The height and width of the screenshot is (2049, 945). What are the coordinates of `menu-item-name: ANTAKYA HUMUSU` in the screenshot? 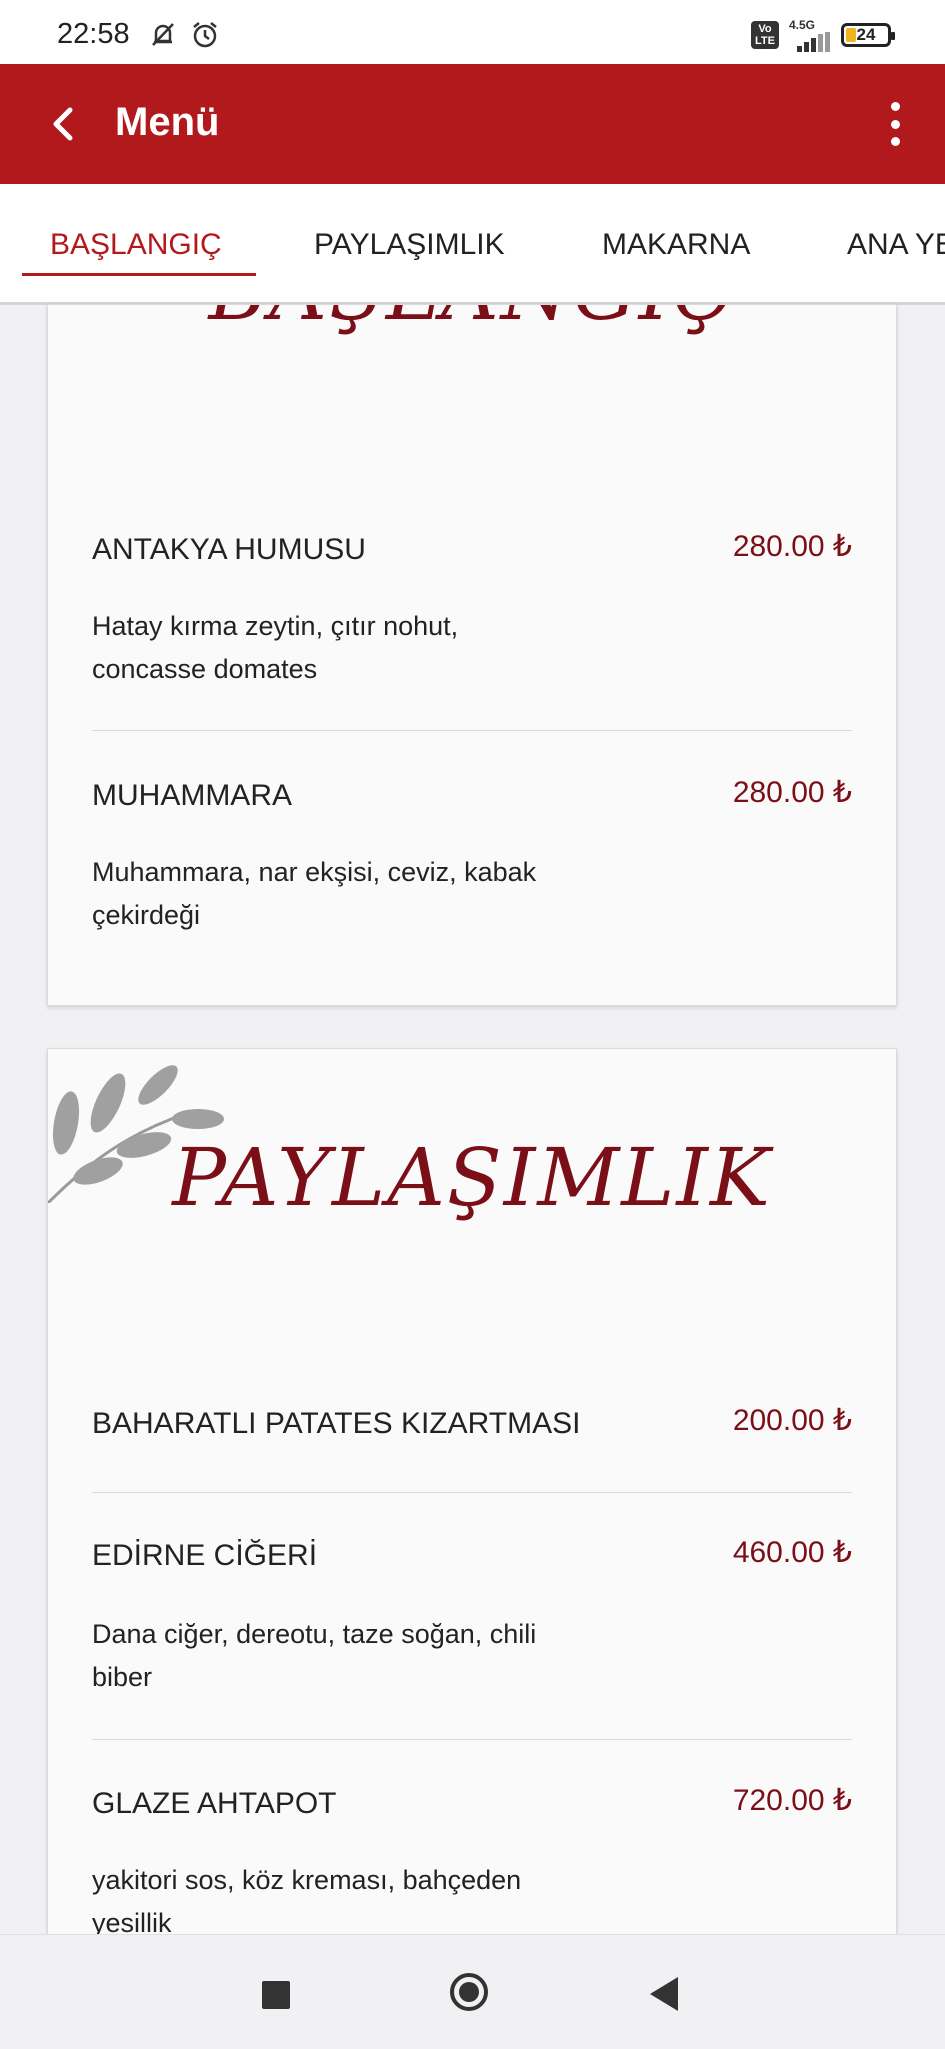 It's located at (229, 549).